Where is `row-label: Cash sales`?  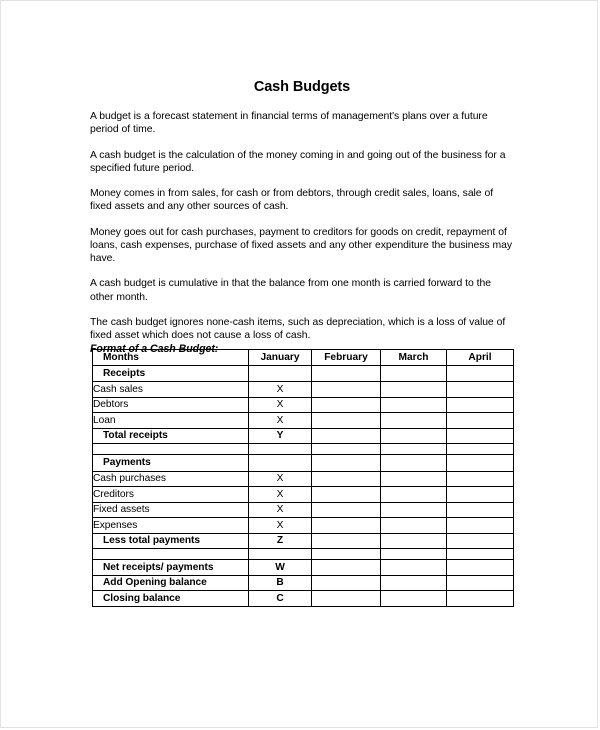
row-label: Cash sales is located at coordinates (170, 389).